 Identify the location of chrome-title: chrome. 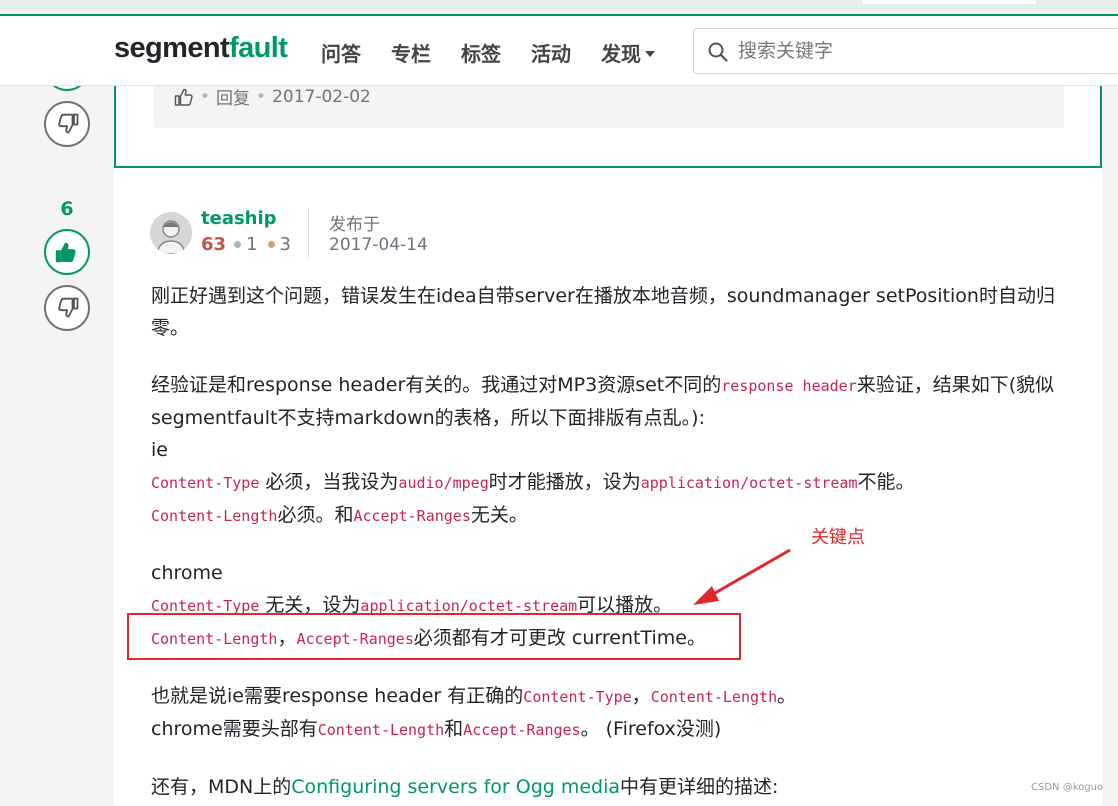
(187, 573).